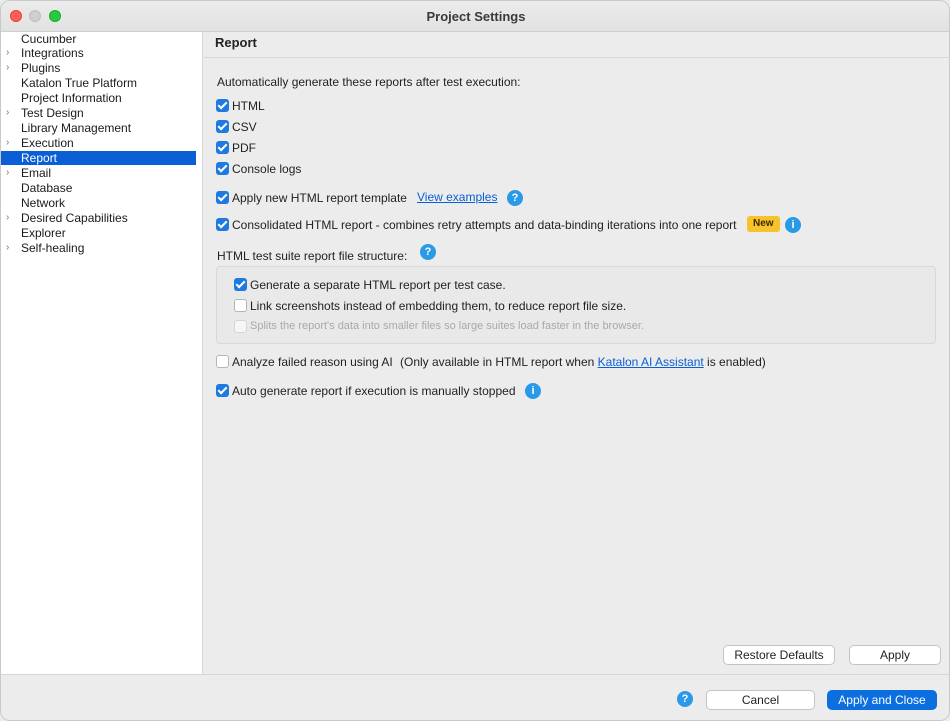 The image size is (950, 721). Describe the element at coordinates (763, 224) in the screenshot. I see `new-badge: New` at that location.